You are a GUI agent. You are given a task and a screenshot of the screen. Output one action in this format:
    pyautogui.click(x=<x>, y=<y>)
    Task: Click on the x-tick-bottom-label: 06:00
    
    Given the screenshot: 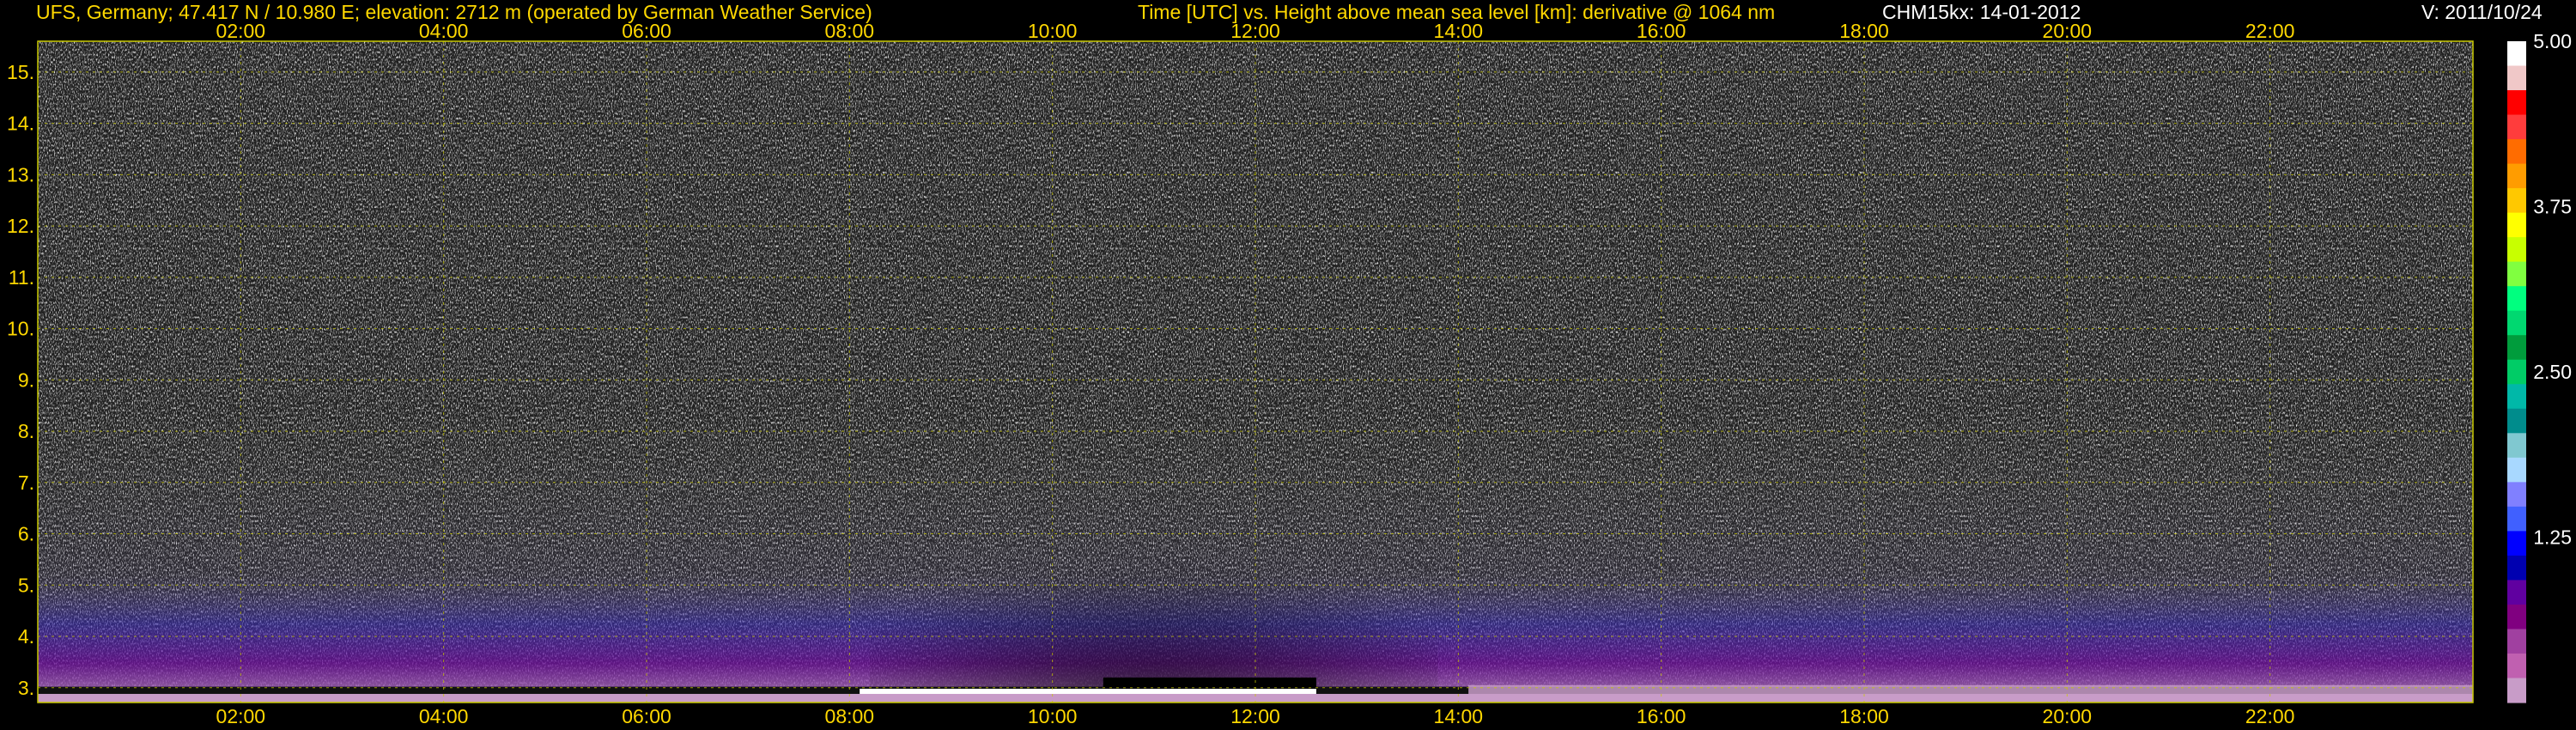 What is the action you would take?
    pyautogui.click(x=647, y=716)
    